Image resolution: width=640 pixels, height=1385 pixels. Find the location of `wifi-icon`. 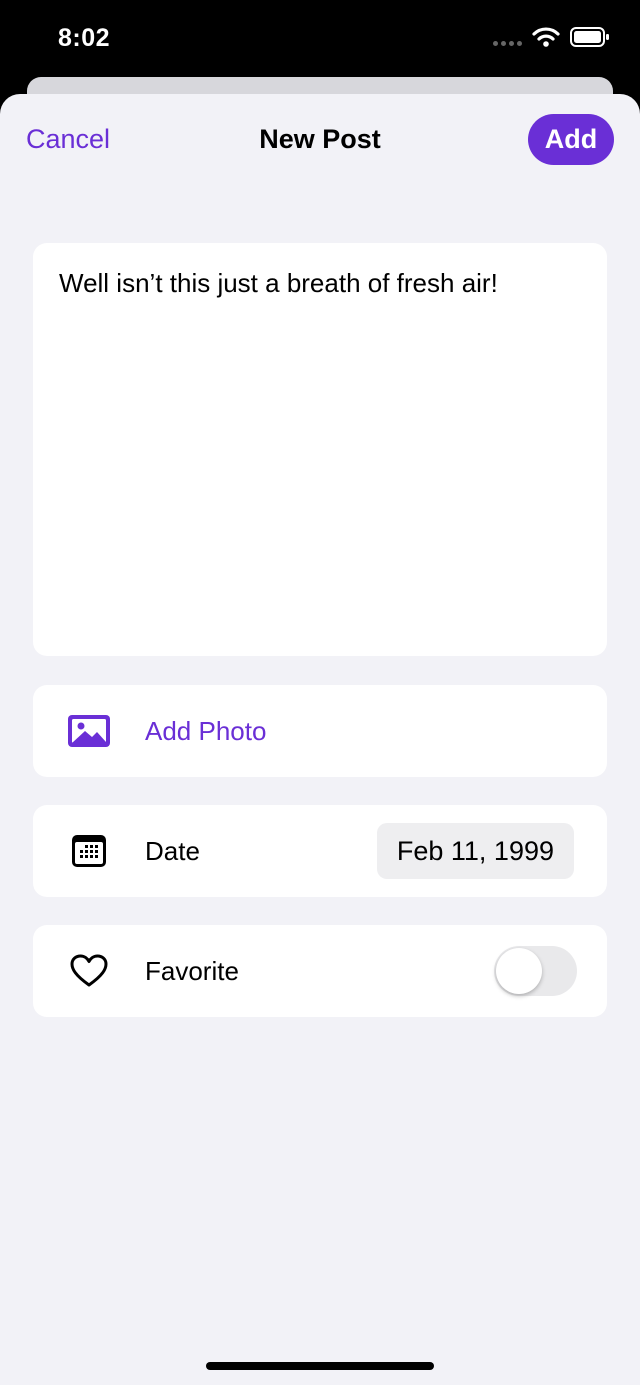

wifi-icon is located at coordinates (546, 37).